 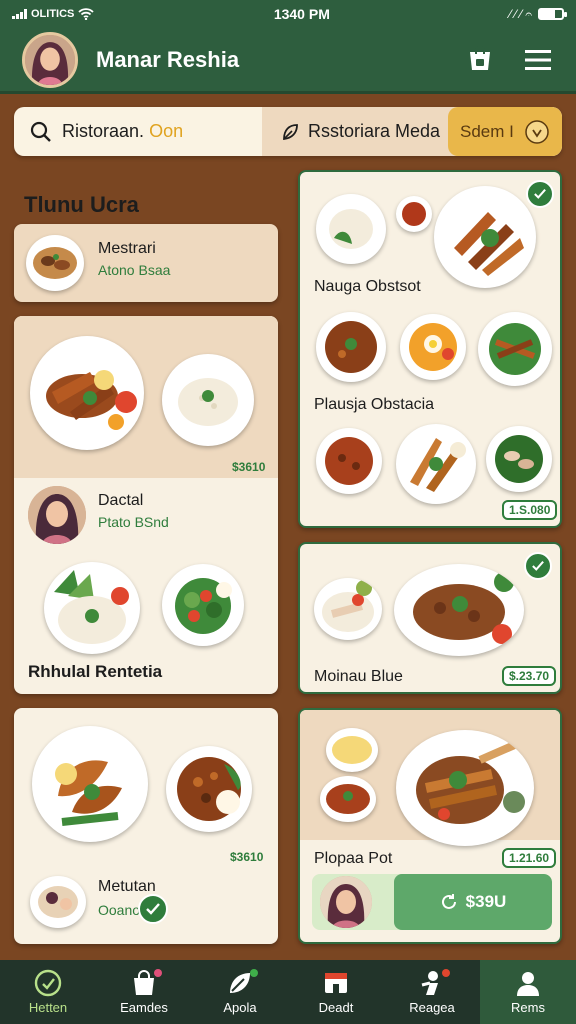 I want to click on order-action-bar: $39U, so click(x=432, y=902).